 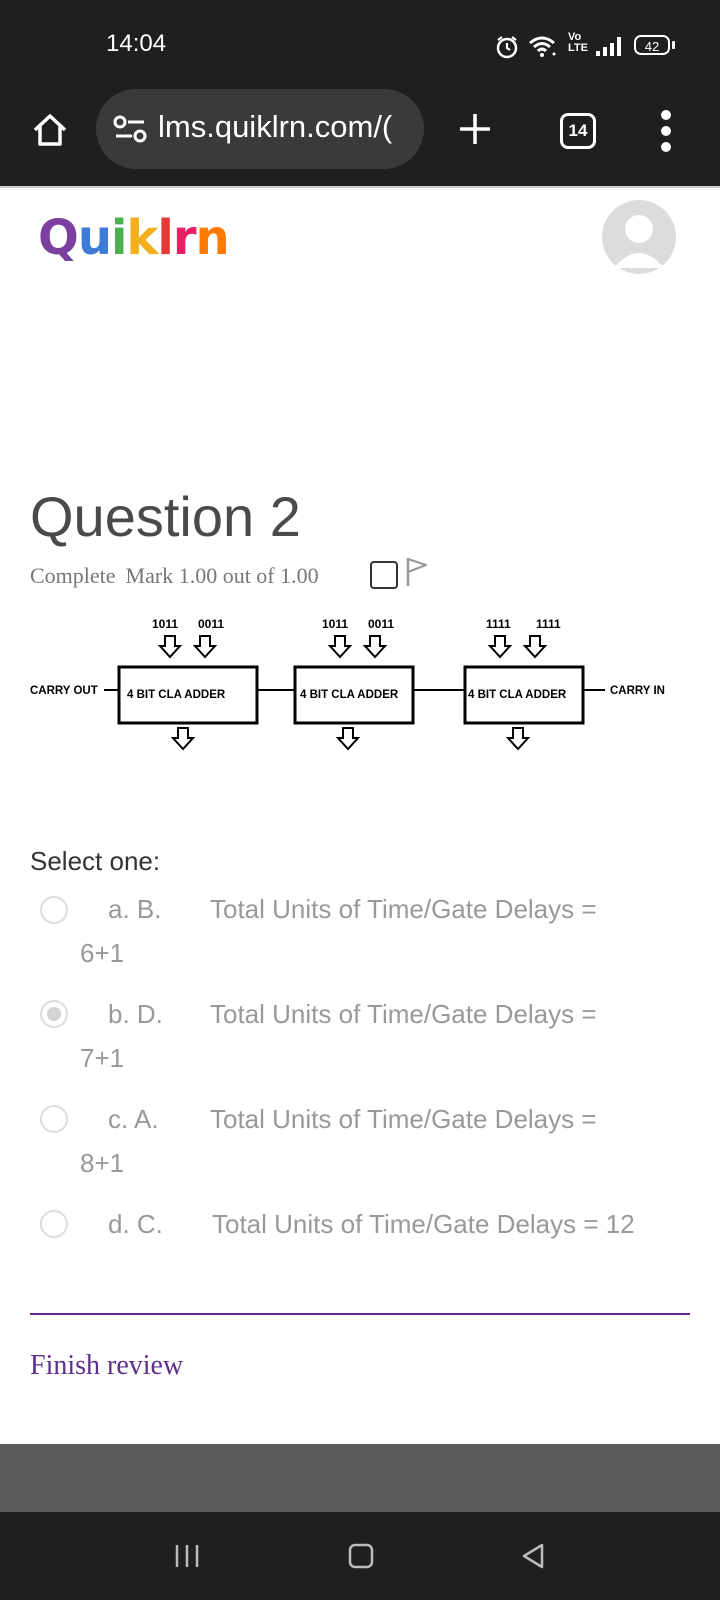 What do you see at coordinates (666, 131) in the screenshot?
I see `more-menu-icon` at bounding box center [666, 131].